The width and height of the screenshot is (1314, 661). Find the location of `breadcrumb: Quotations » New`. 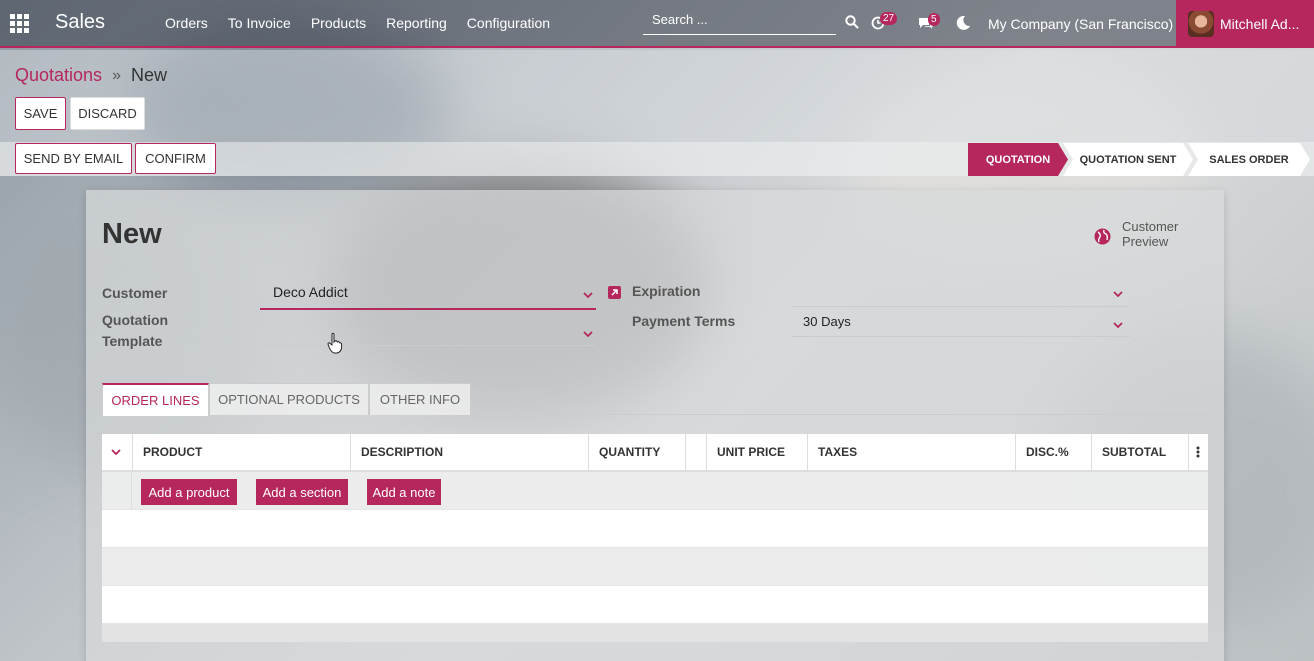

breadcrumb: Quotations » New is located at coordinates (91, 75).